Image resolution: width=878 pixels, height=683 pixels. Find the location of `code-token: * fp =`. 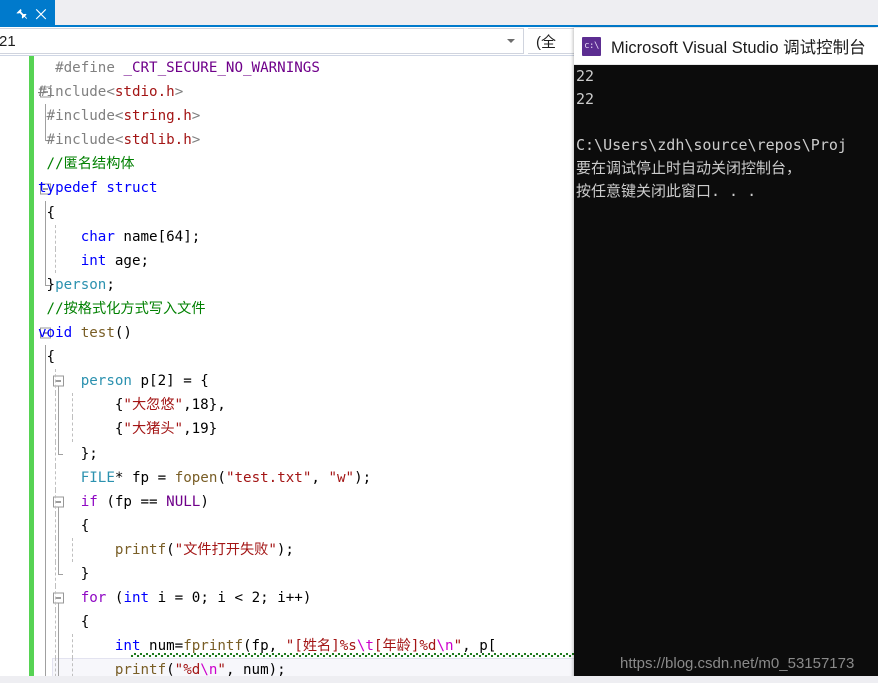

code-token: * fp = is located at coordinates (144, 477).